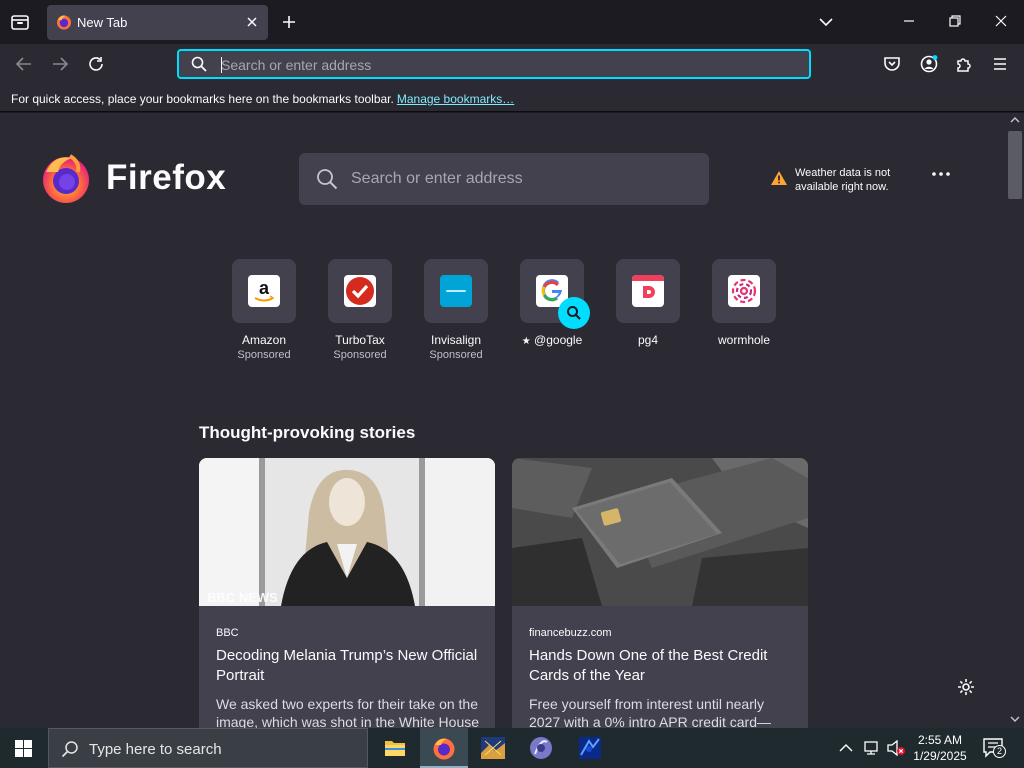  Describe the element at coordinates (779, 178) in the screenshot. I see `warning-triangle-icon` at that location.